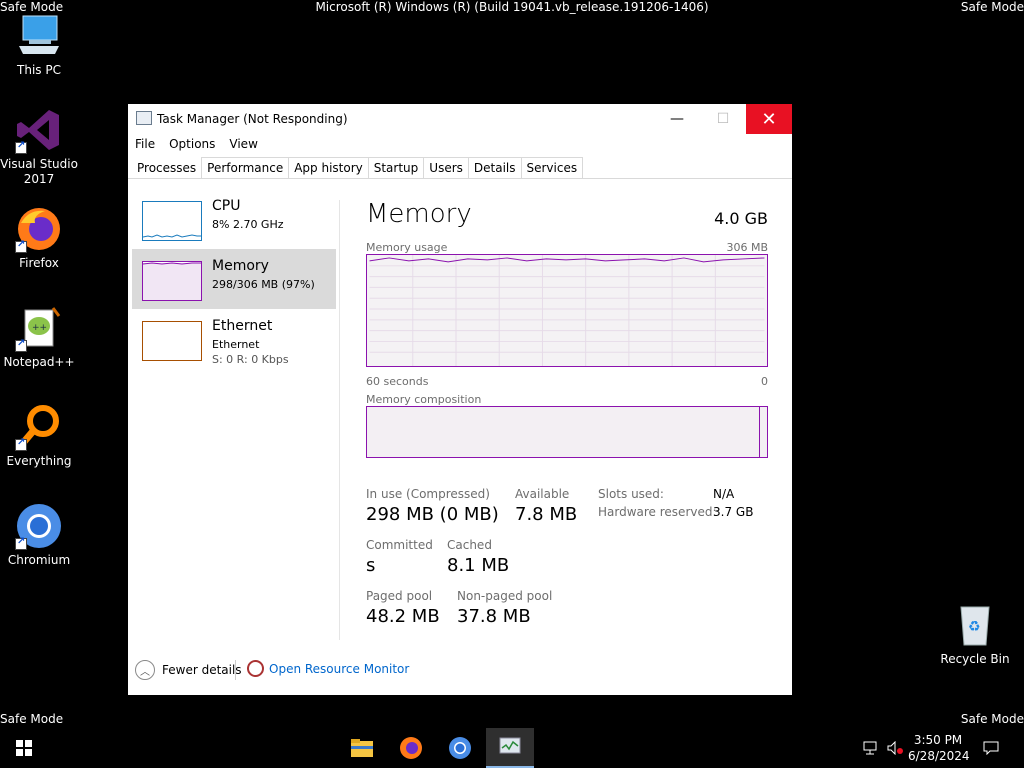 Image resolution: width=1024 pixels, height=768 pixels. What do you see at coordinates (769, 119) in the screenshot?
I see `close-button: ✕` at bounding box center [769, 119].